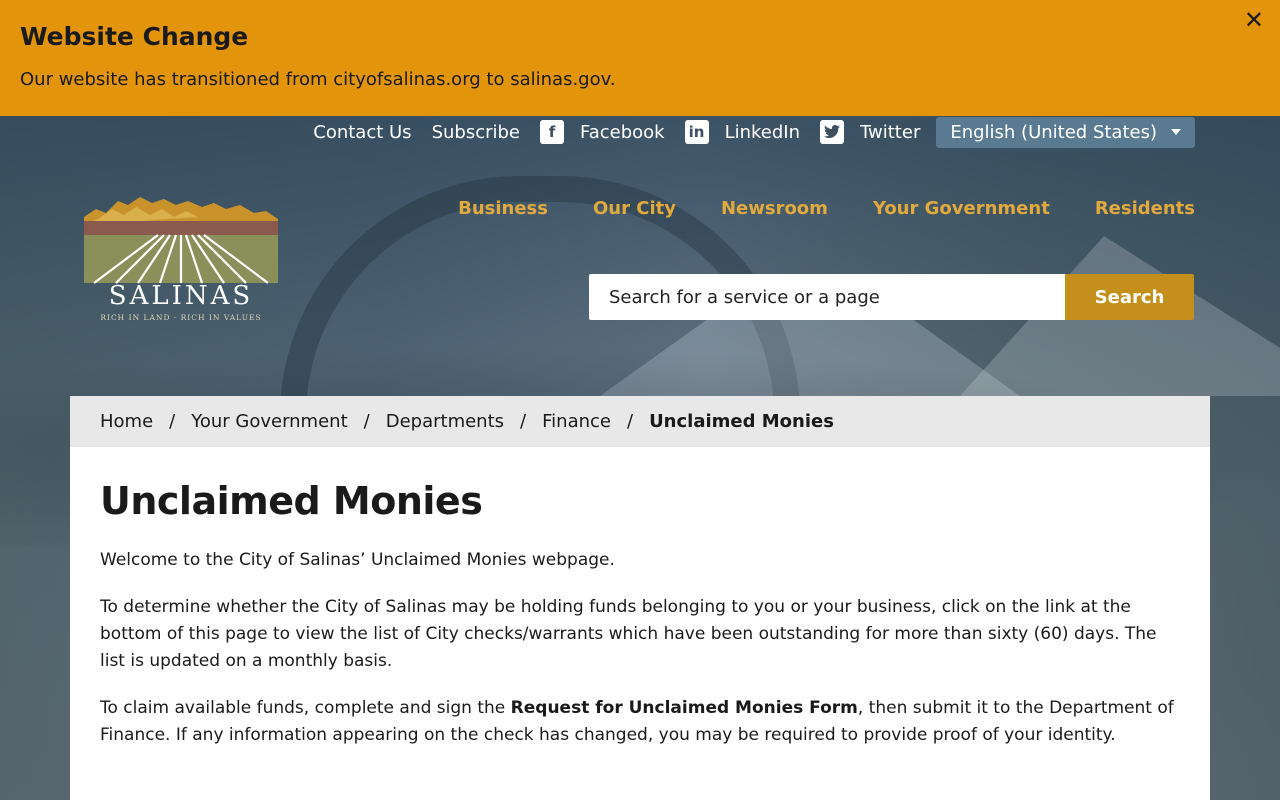 The height and width of the screenshot is (800, 1280). What do you see at coordinates (503, 208) in the screenshot?
I see `nav-business: Business` at bounding box center [503, 208].